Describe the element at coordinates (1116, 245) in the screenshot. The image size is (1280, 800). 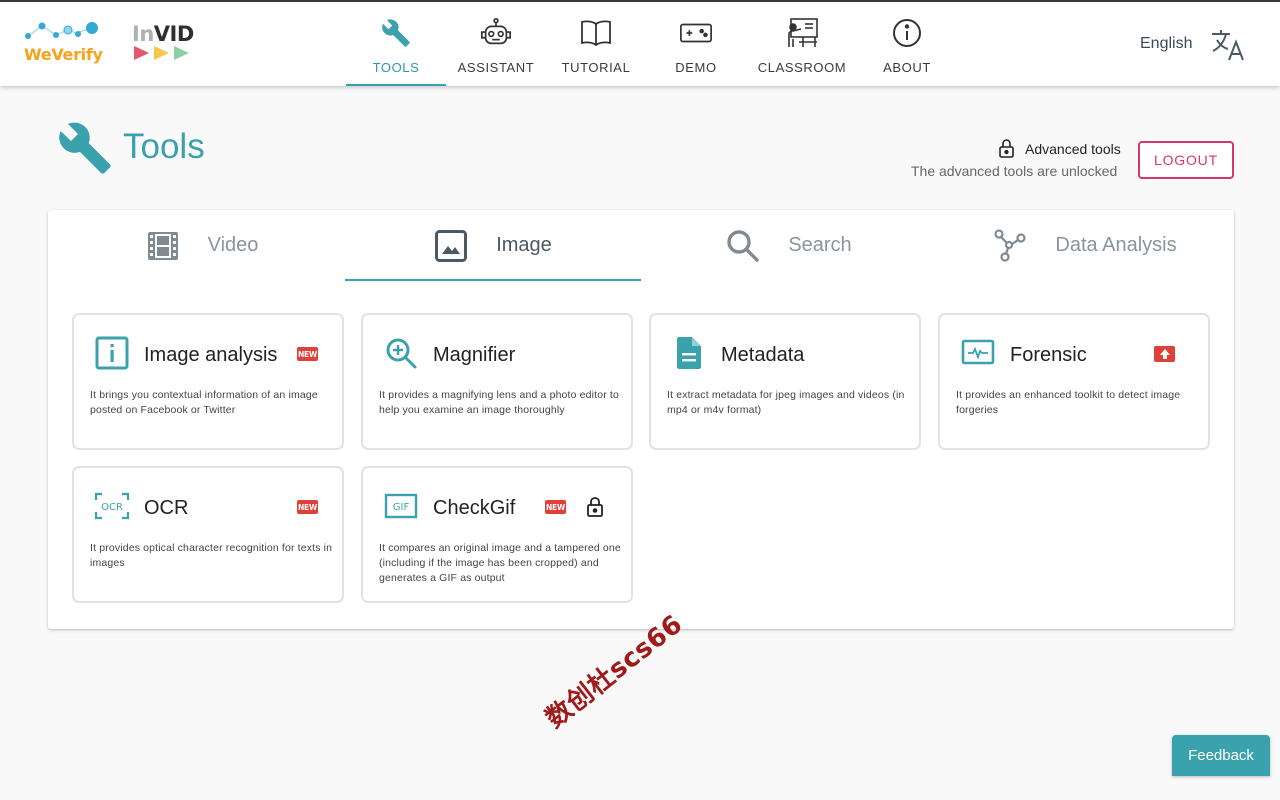
I see `tab-data-analysis-label: Data Analysis` at that location.